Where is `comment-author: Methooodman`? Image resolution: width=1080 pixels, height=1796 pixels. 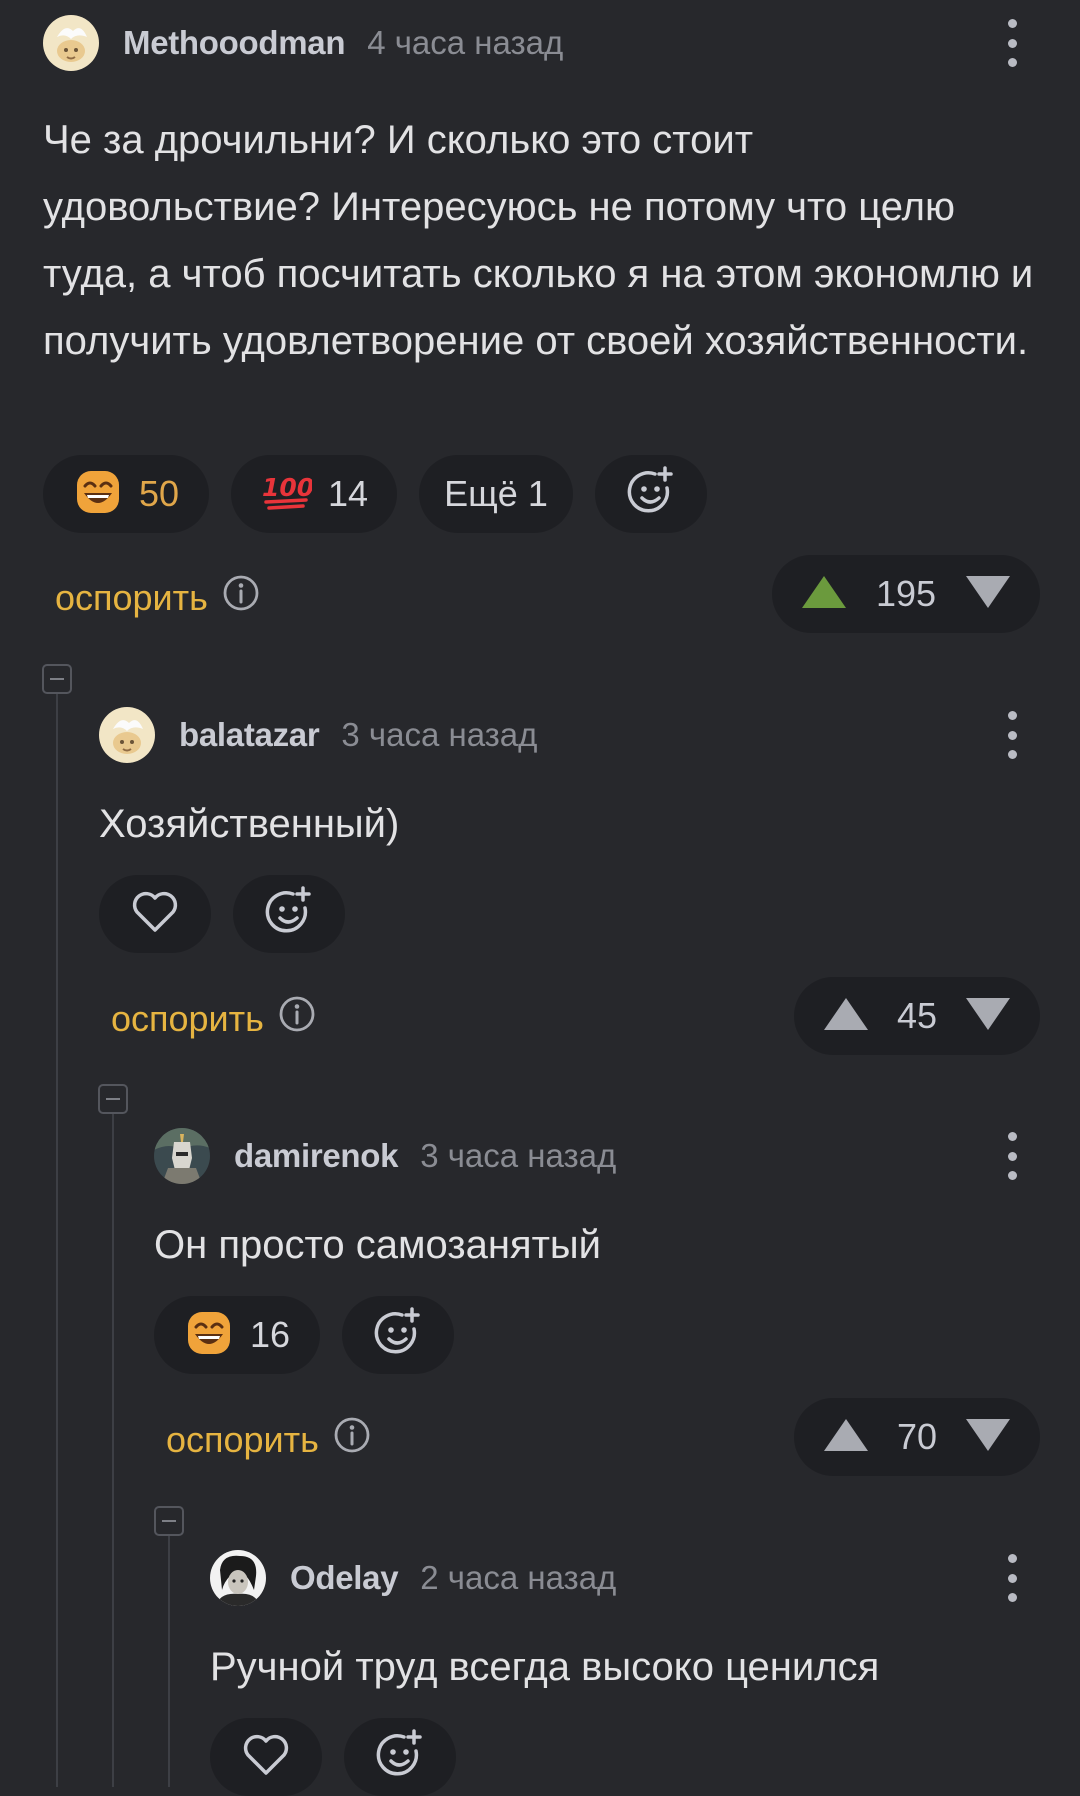 comment-author: Methooodman is located at coordinates (234, 43).